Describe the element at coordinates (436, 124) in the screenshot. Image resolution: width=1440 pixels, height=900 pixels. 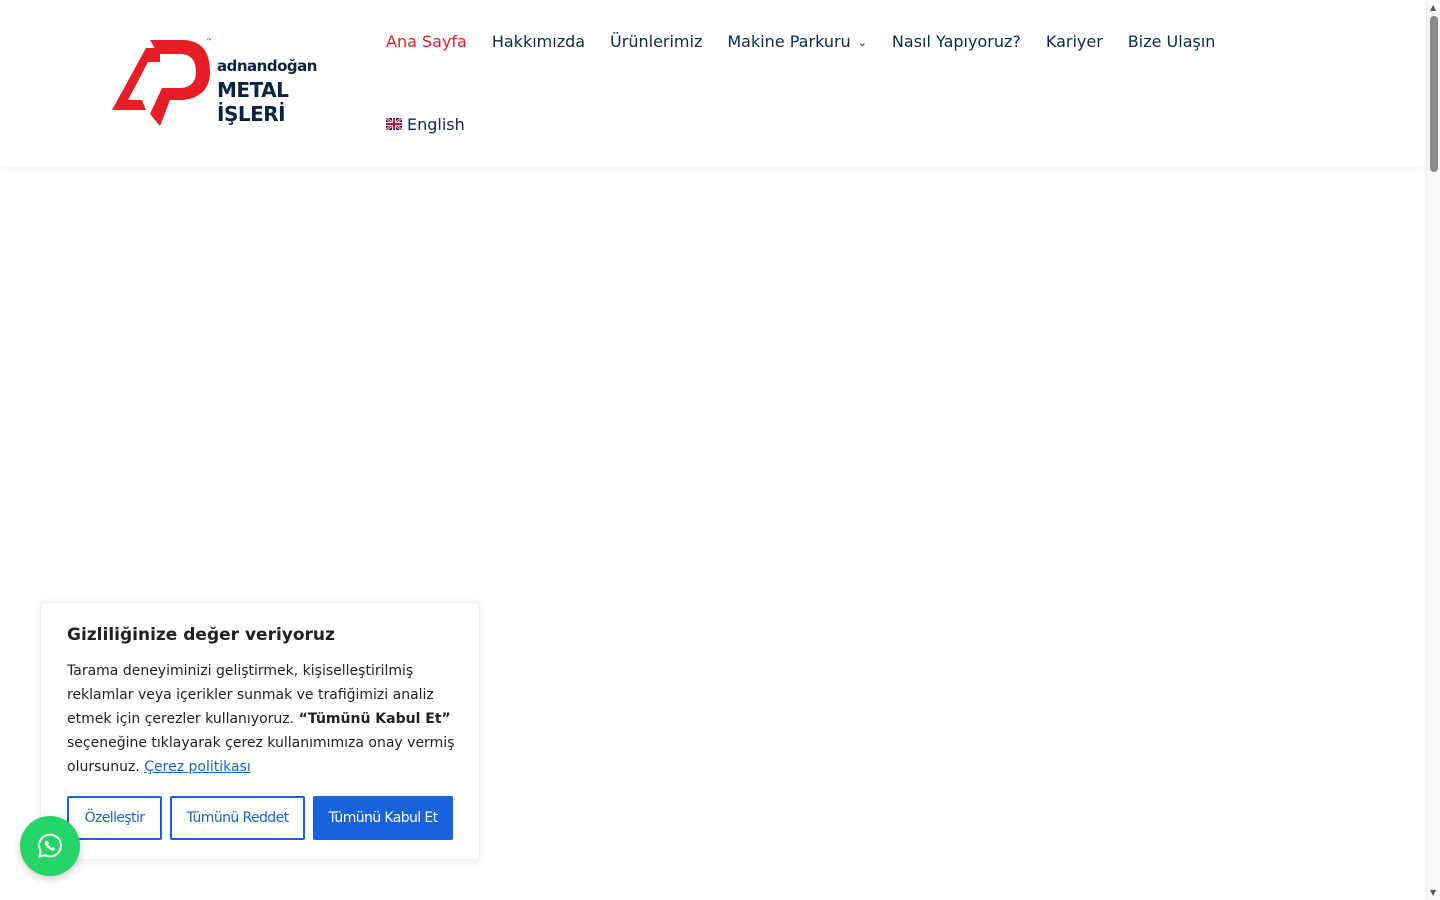
I see `language-label: English` at that location.